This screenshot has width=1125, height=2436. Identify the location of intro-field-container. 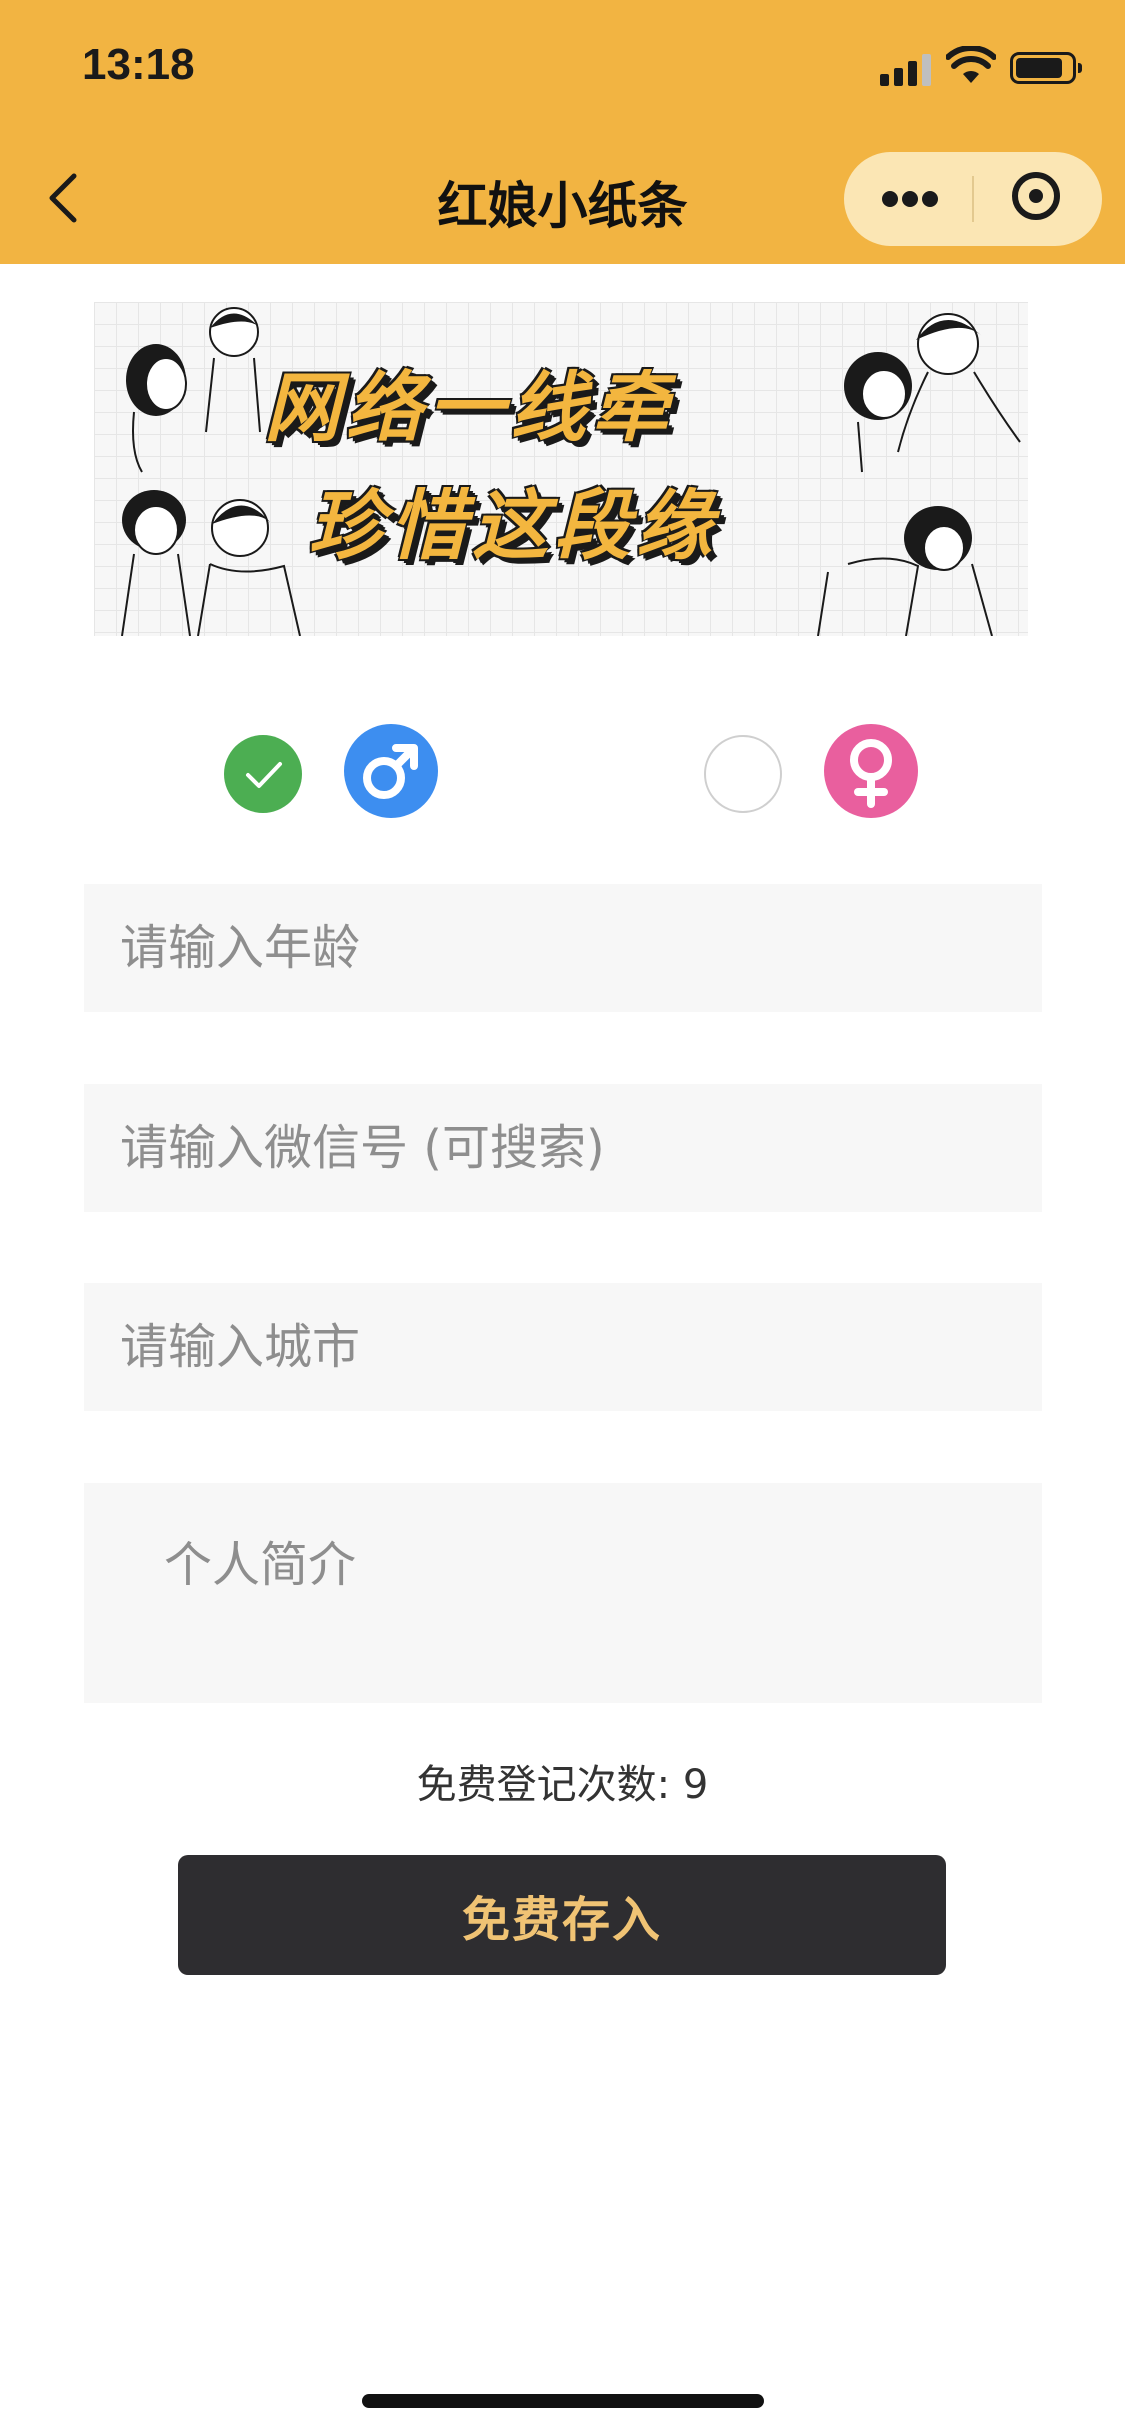
(563, 1593).